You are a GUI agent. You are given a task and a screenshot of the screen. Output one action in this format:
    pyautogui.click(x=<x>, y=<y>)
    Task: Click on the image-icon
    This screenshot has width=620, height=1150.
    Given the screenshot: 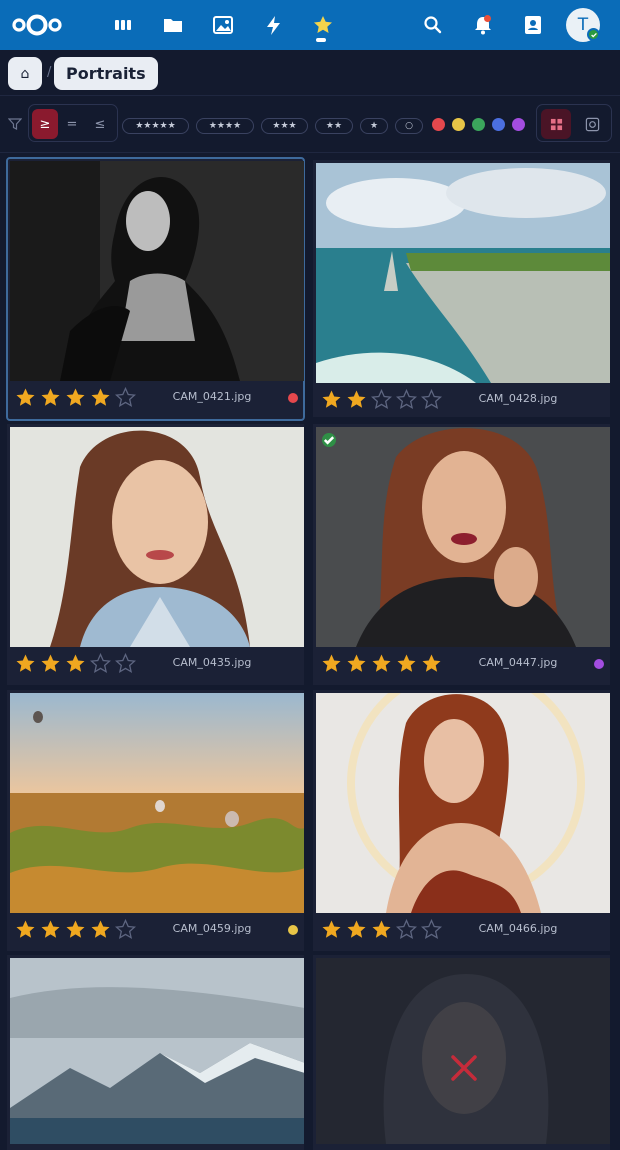 What is the action you would take?
    pyautogui.click(x=223, y=25)
    